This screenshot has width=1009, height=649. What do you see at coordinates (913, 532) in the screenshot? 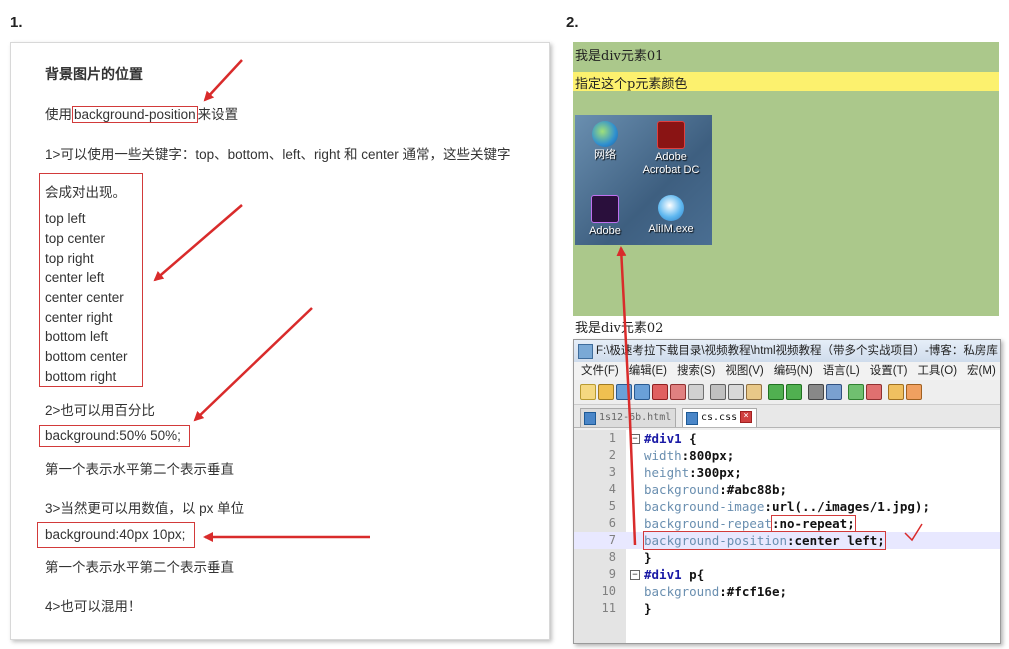
I see `check-mark` at bounding box center [913, 532].